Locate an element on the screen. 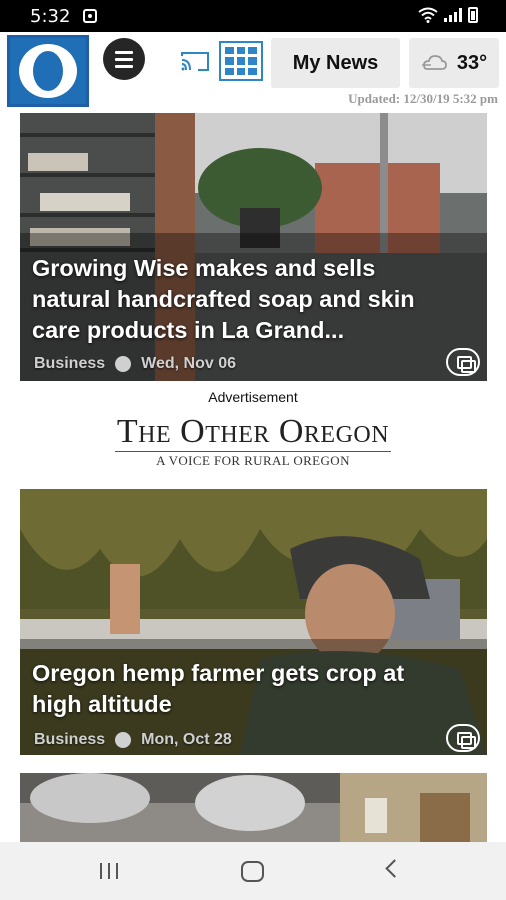 Image resolution: width=506 pixels, height=900 pixels. menu-button is located at coordinates (124, 59).